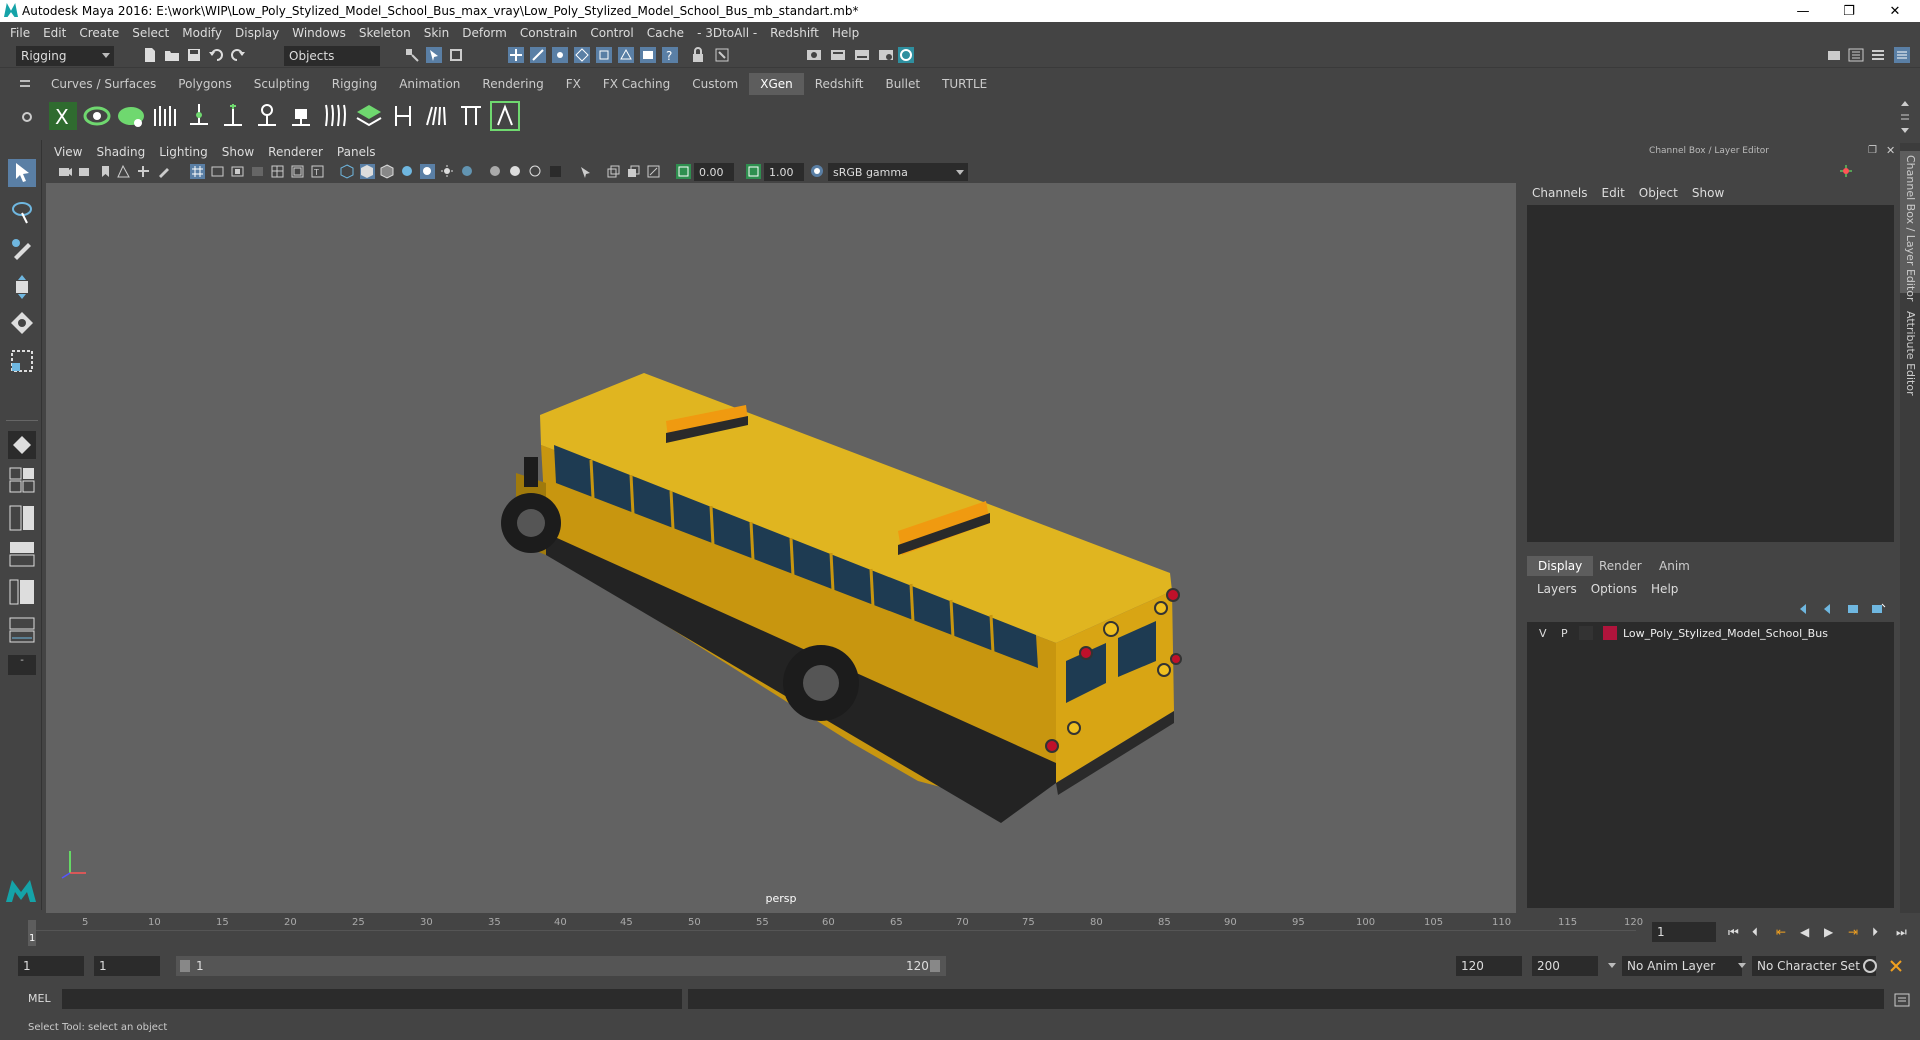 The image size is (1920, 1040). Describe the element at coordinates (1807, 966) in the screenshot. I see `character-set-dropdown: No Character Set` at that location.